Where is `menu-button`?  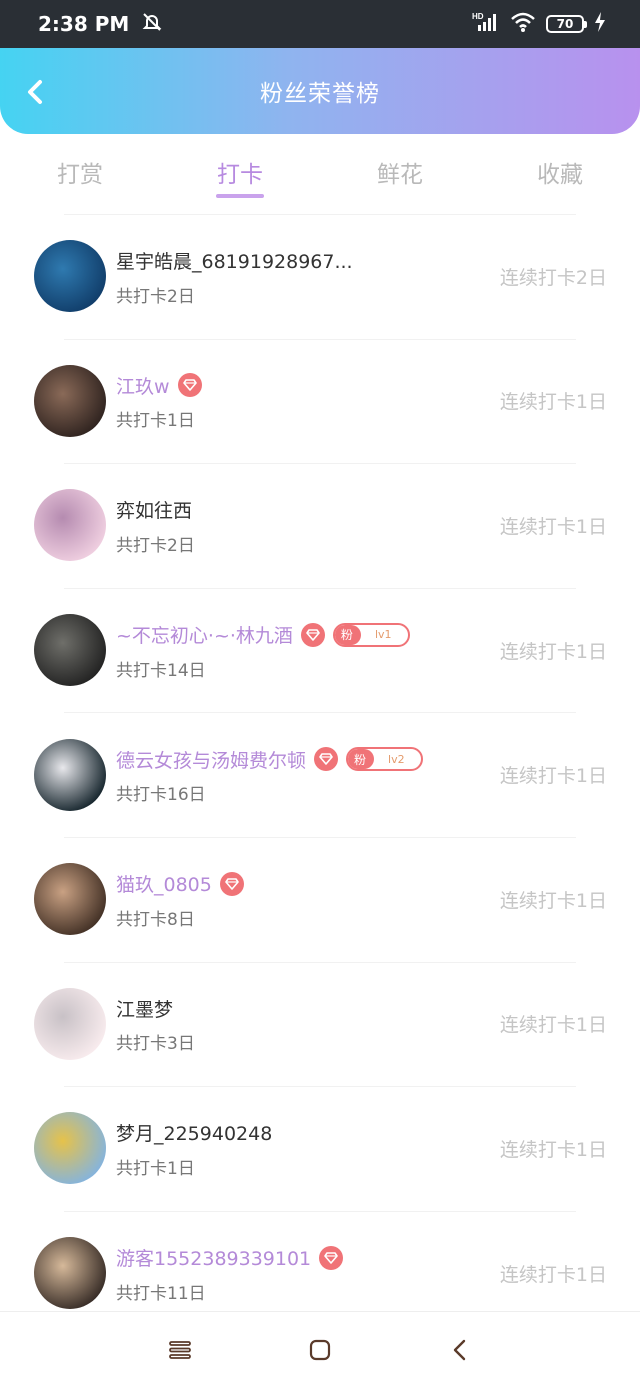
menu-button is located at coordinates (180, 1350).